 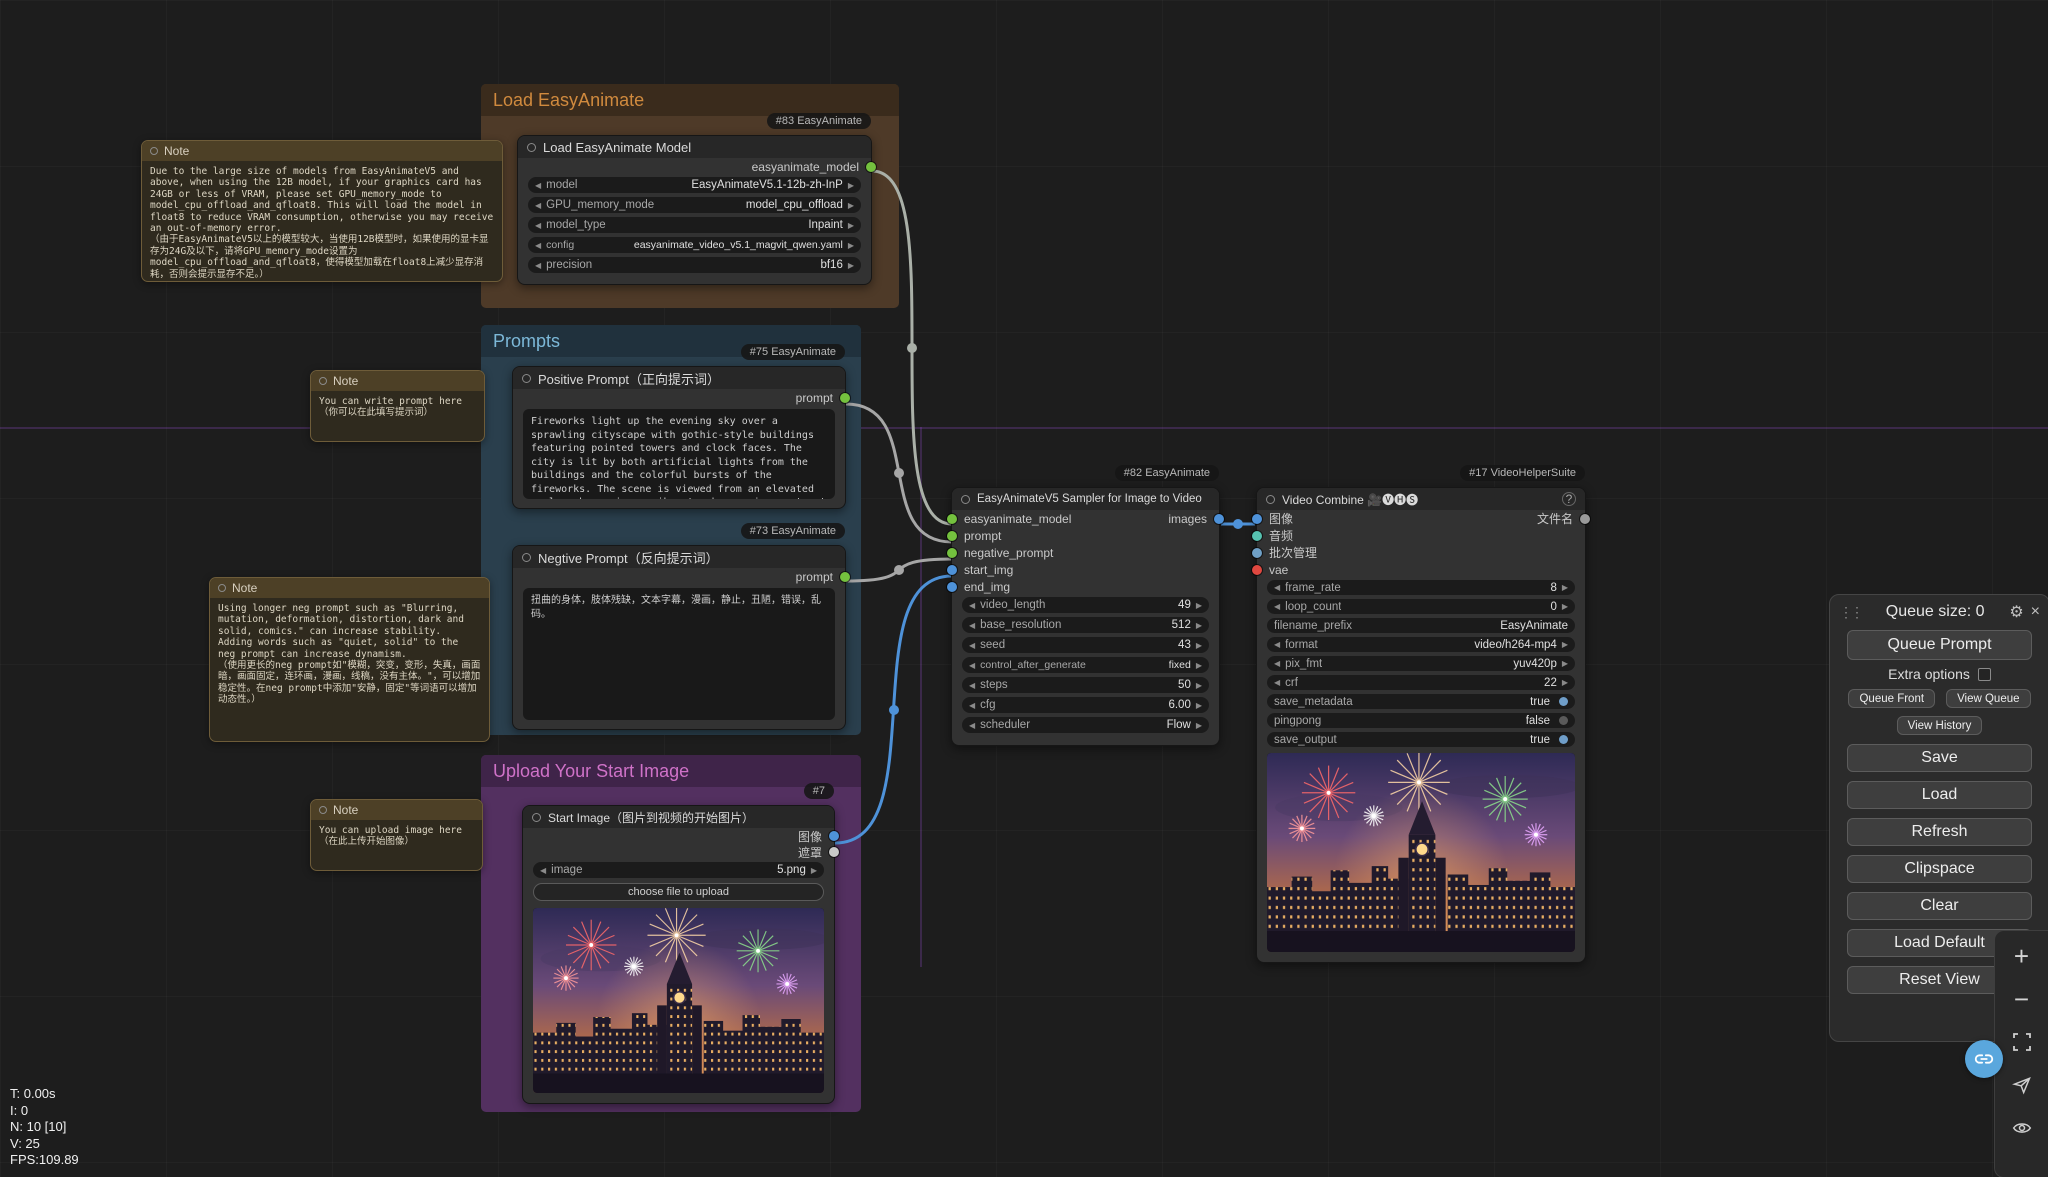 What do you see at coordinates (694, 225) in the screenshot?
I see `widget-model-type: ◀ model_type Inpaint ▶` at bounding box center [694, 225].